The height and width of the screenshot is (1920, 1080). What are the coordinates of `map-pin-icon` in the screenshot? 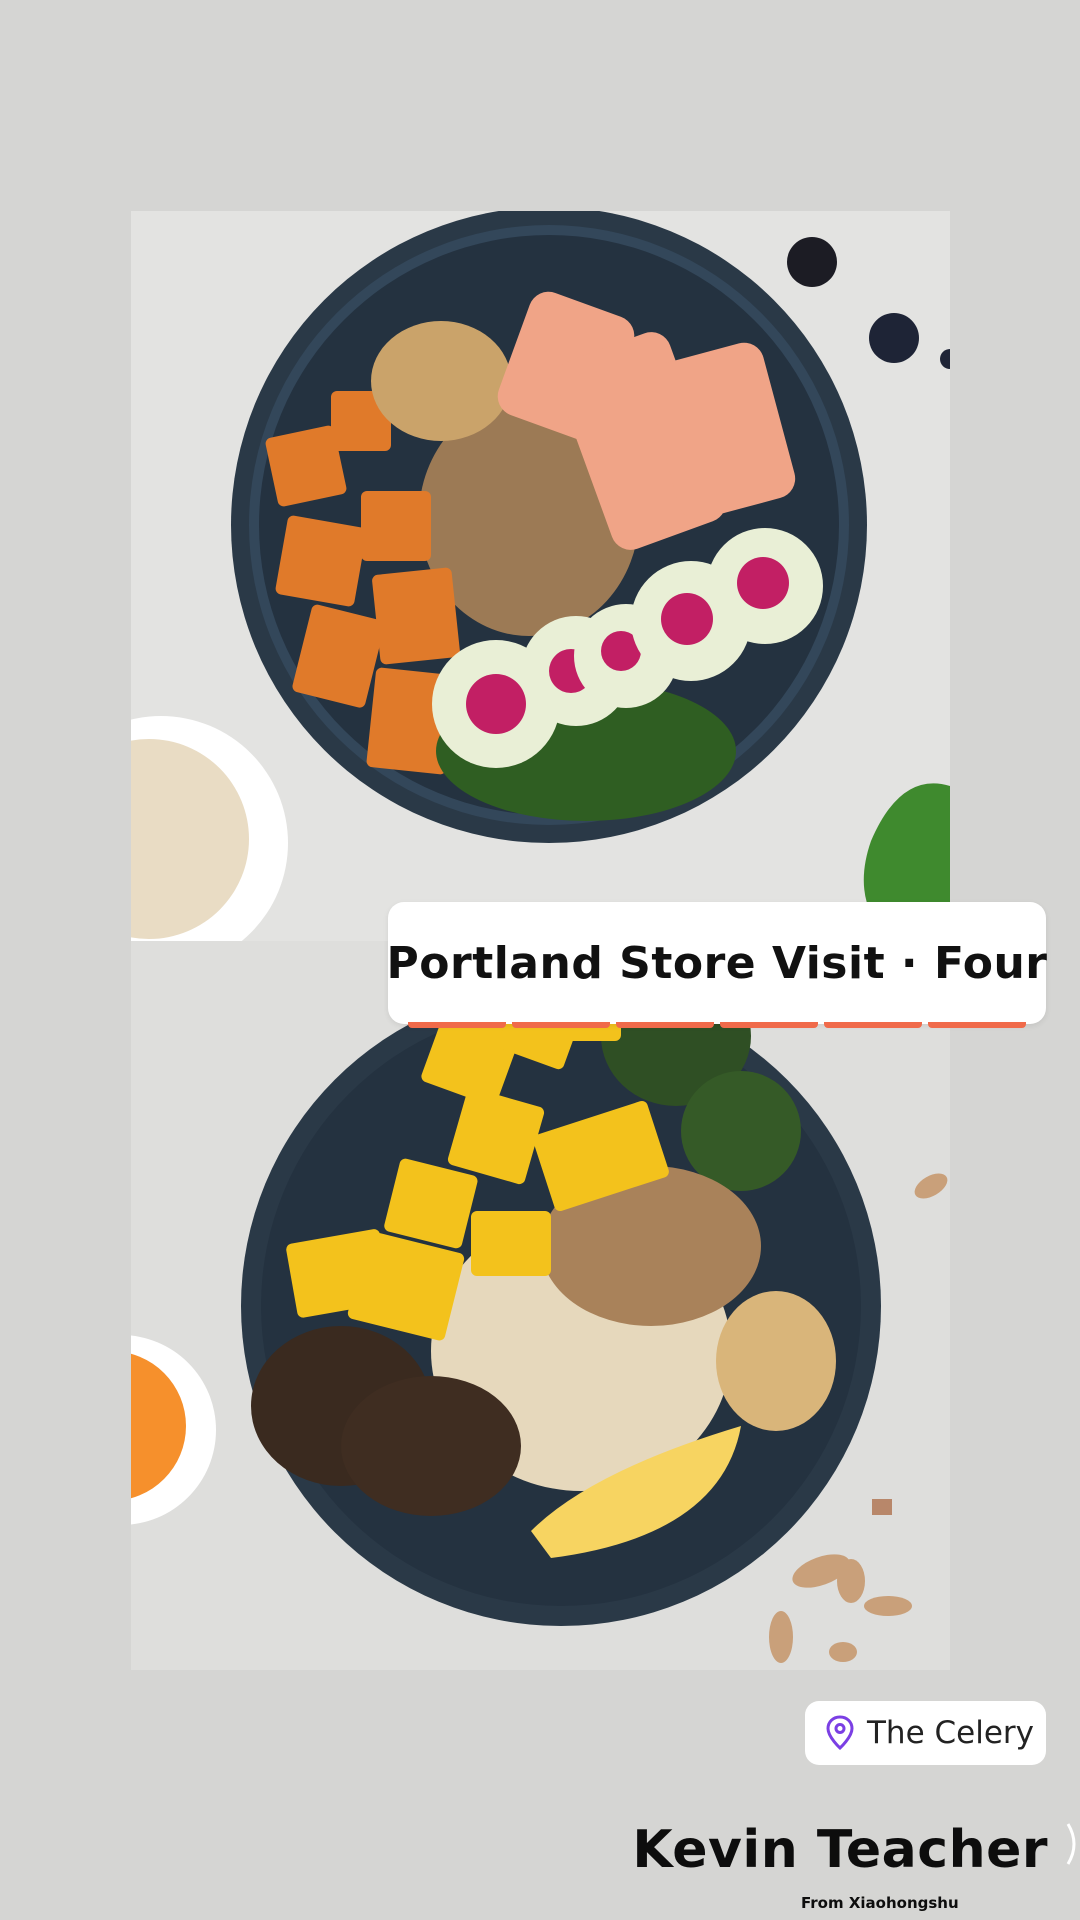 It's located at (840, 1733).